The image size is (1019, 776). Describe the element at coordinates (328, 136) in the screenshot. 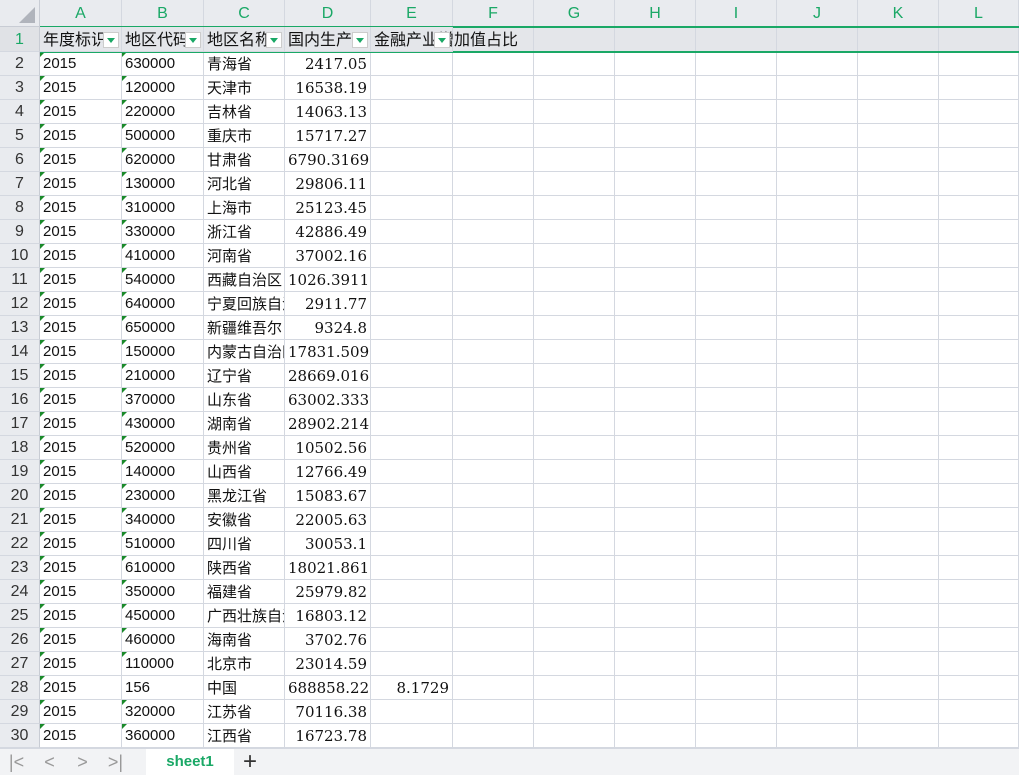

I see `table-cell: 15717.27` at that location.